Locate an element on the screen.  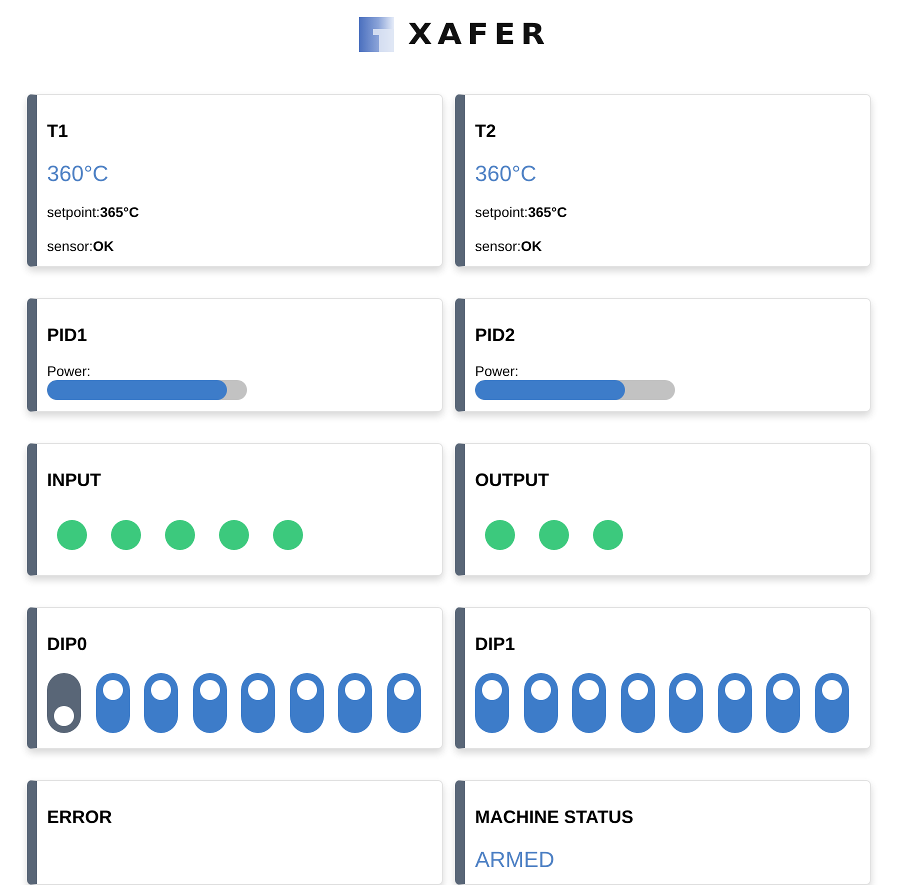
card-title: PID1 is located at coordinates (67, 335).